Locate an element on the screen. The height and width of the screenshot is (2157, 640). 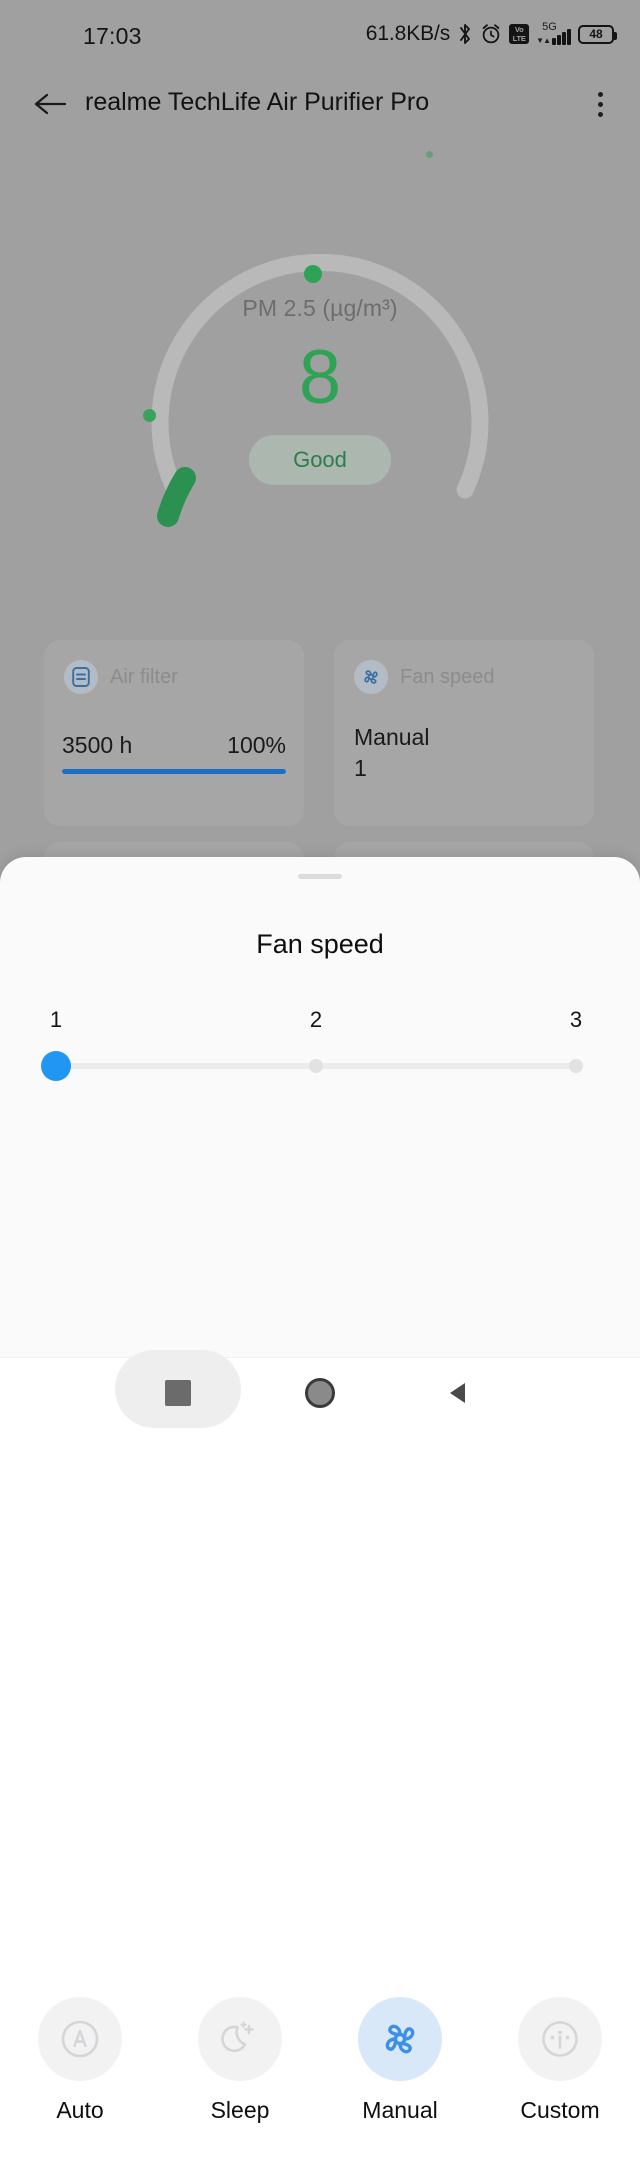
volte-icon: Vo LTE is located at coordinates (519, 34).